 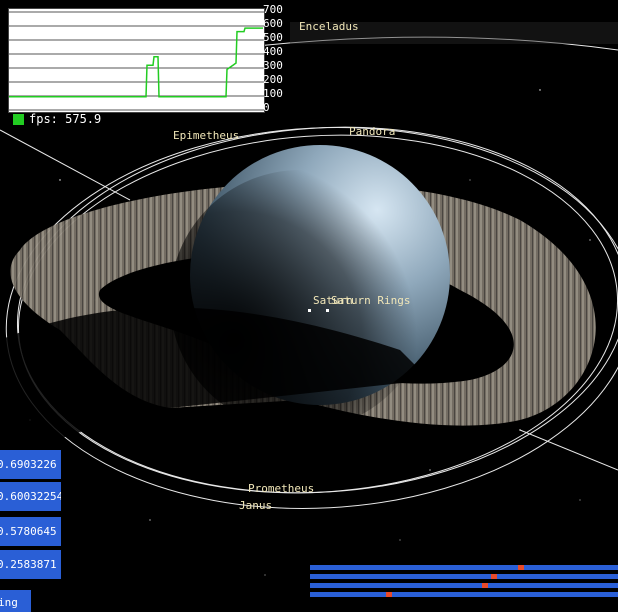 I want to click on value-box-1: 0.6903226, so click(x=30, y=464).